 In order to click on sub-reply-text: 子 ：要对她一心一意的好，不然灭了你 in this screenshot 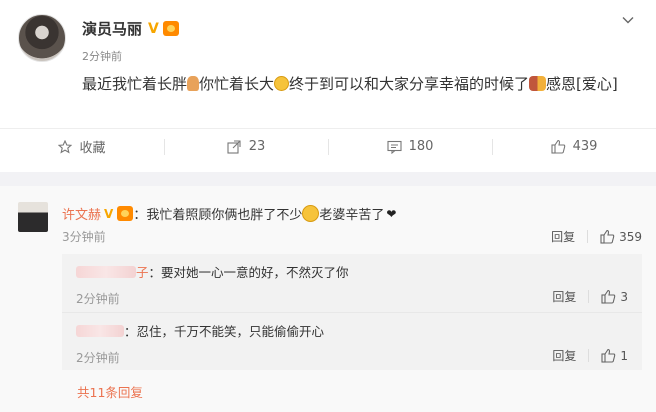, I will do `click(212, 271)`.